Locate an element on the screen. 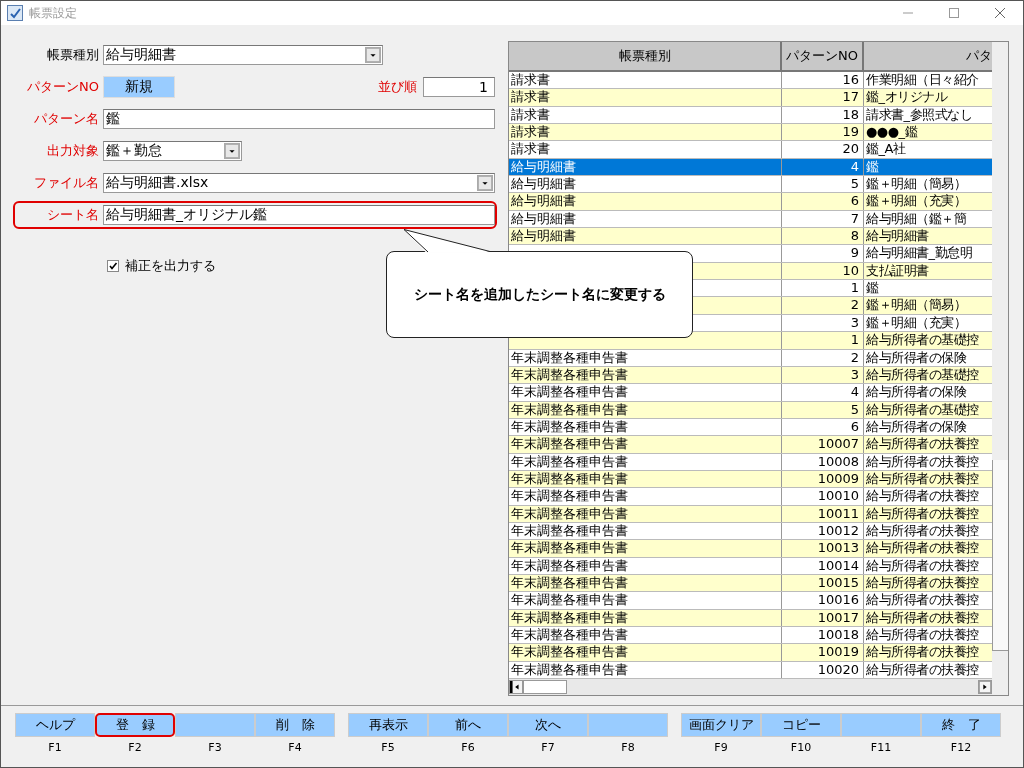 This screenshot has width=1024, height=768. dropdown-field: 給与明細書 is located at coordinates (243, 55).